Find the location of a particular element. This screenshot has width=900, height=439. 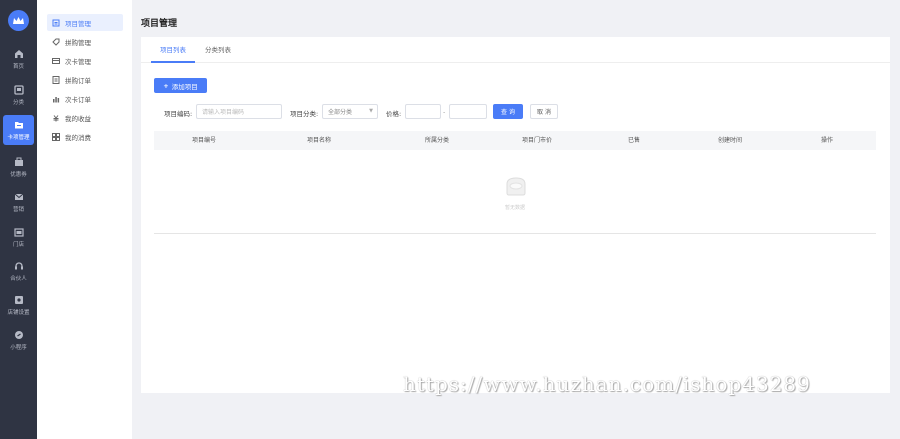

coupon-icon is located at coordinates (18, 162).